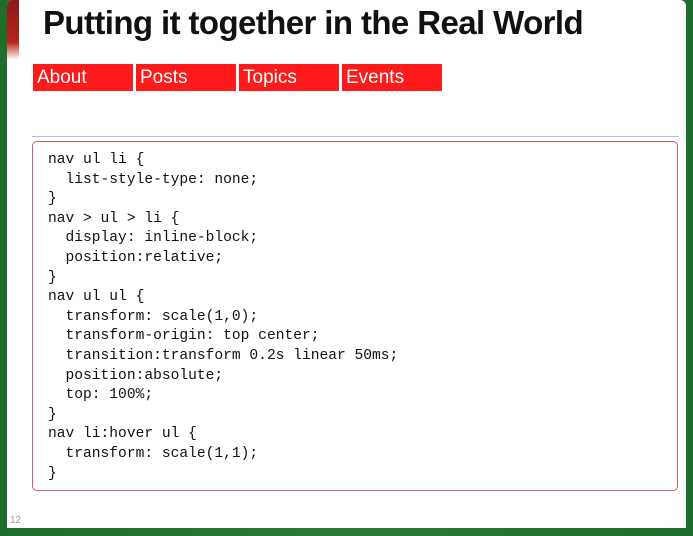 This screenshot has width=693, height=536. I want to click on code-line: transform: scale(1,0);, so click(153, 316).